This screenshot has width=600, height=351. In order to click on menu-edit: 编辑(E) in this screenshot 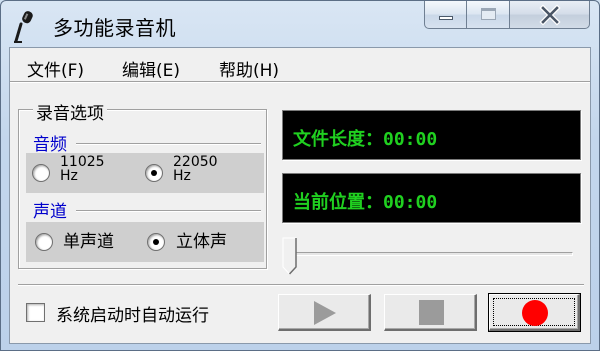, I will do `click(151, 68)`.